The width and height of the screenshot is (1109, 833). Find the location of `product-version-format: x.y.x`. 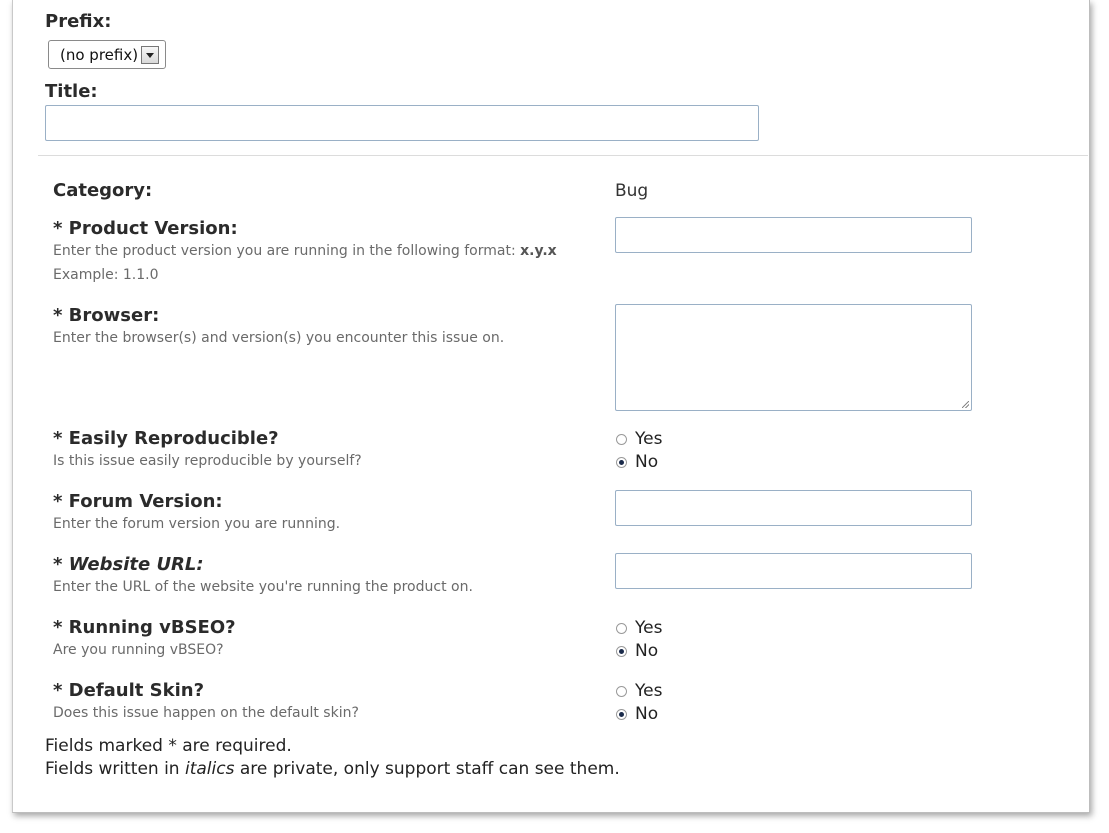

product-version-format: x.y.x is located at coordinates (538, 251).